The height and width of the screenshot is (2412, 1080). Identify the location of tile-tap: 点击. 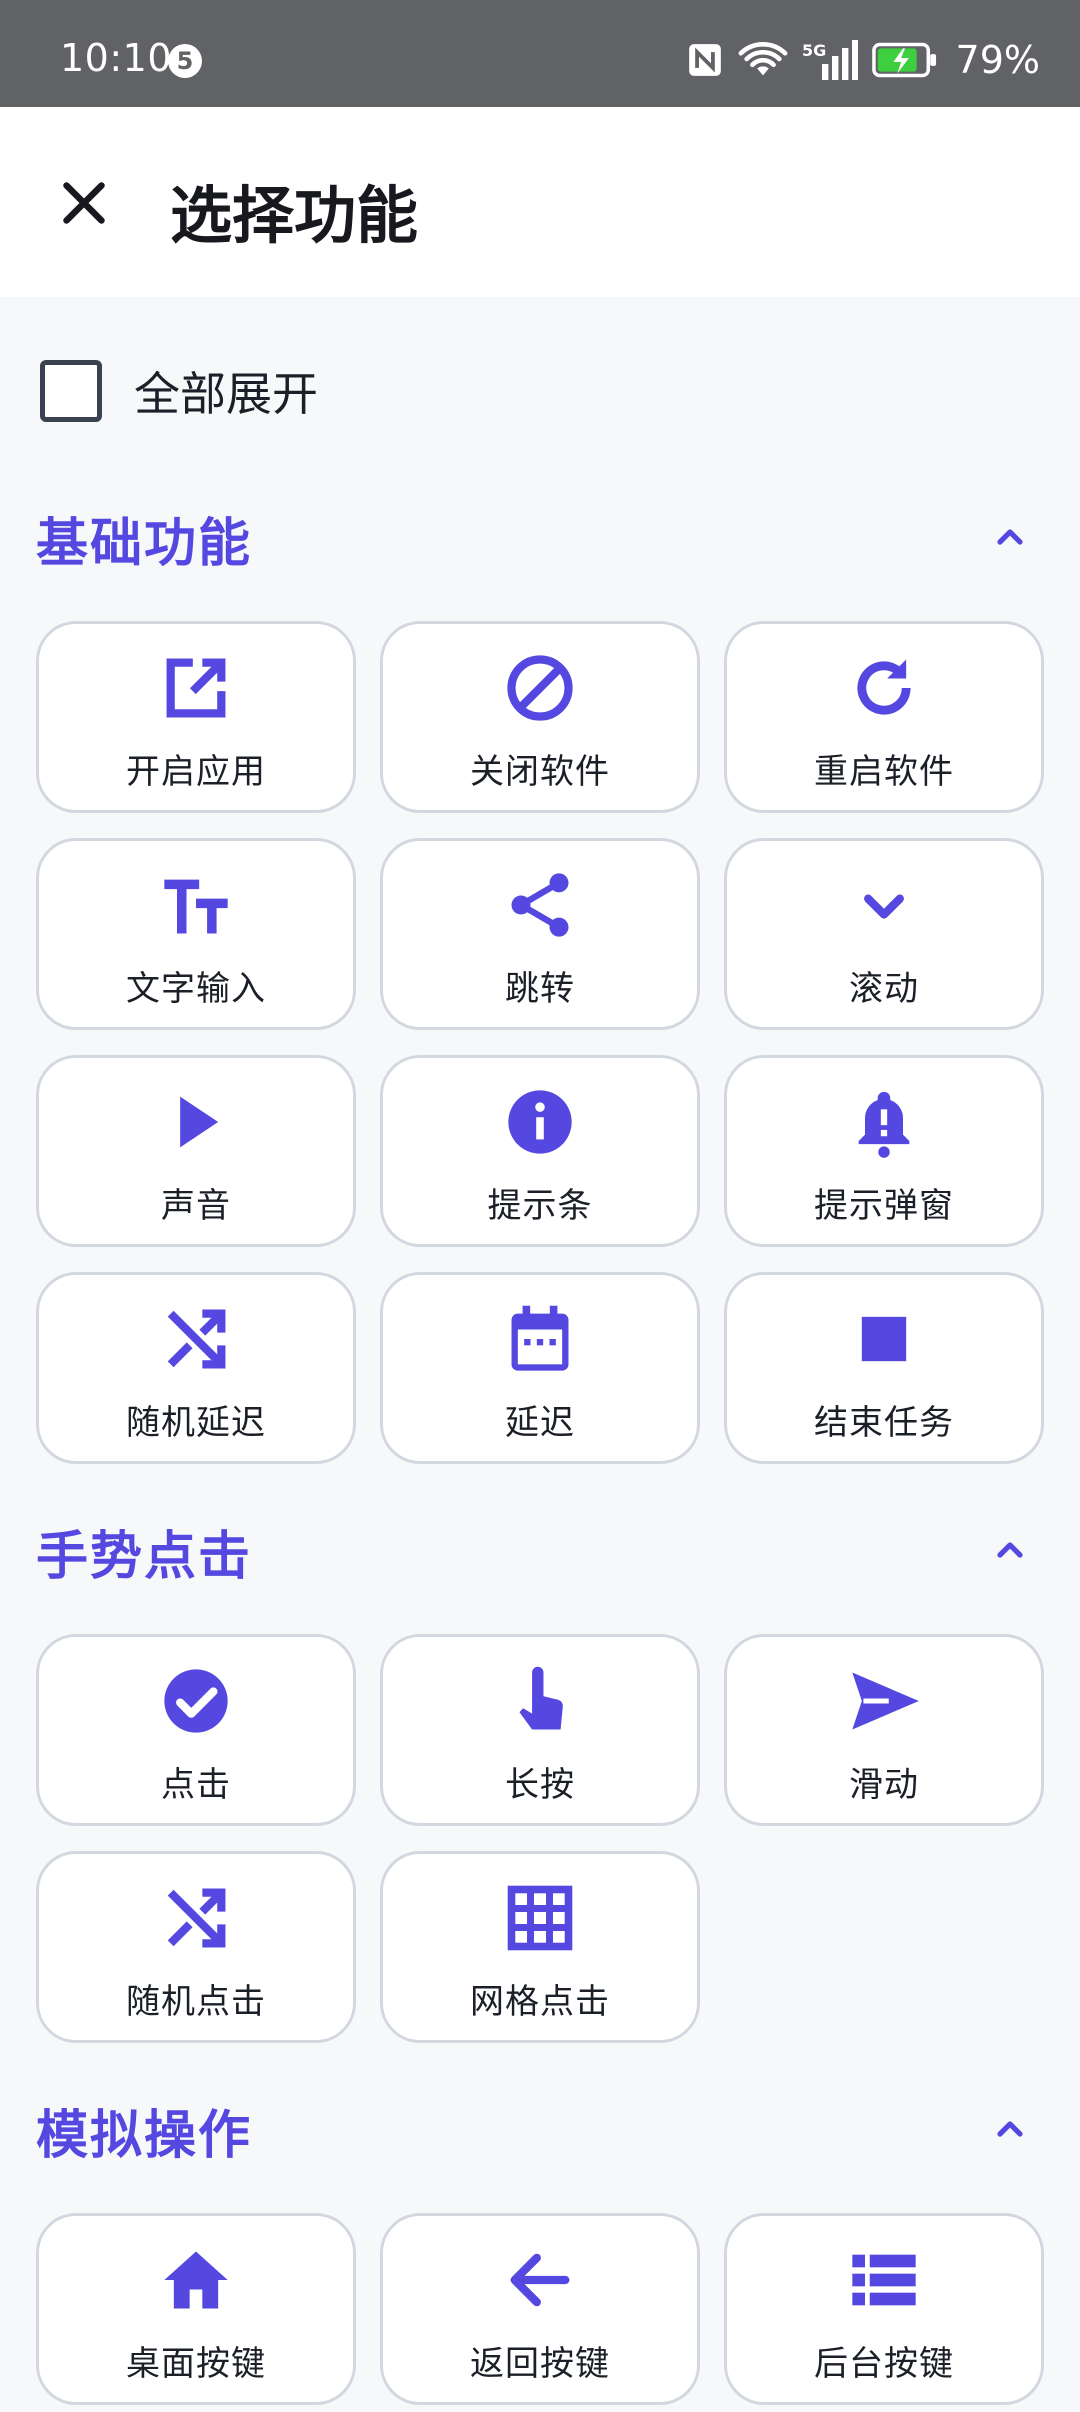
(196, 1730).